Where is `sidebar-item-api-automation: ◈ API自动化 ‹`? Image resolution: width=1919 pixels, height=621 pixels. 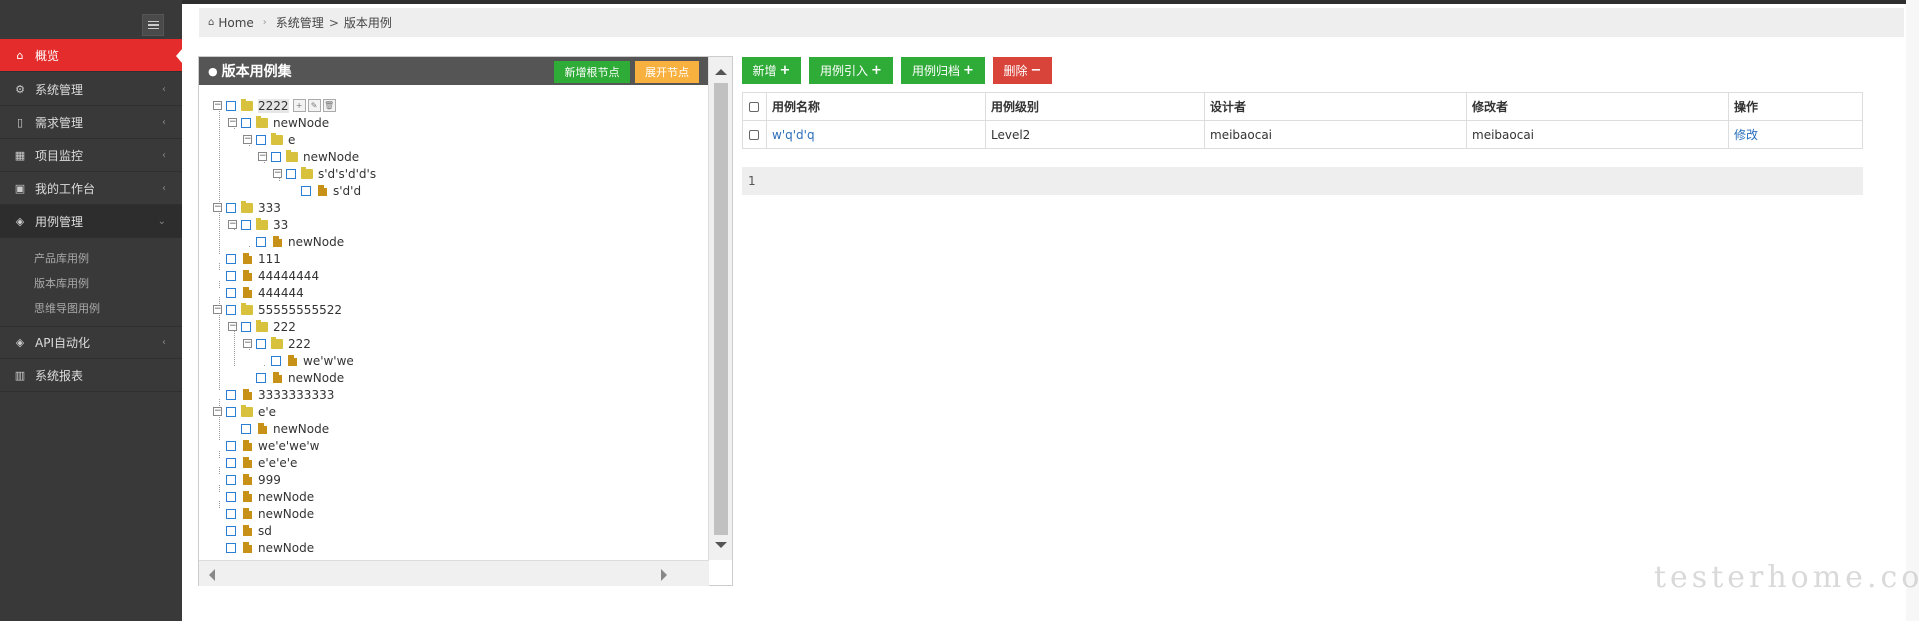
sidebar-item-api-automation: ◈ API自动化 ‹ is located at coordinates (91, 342).